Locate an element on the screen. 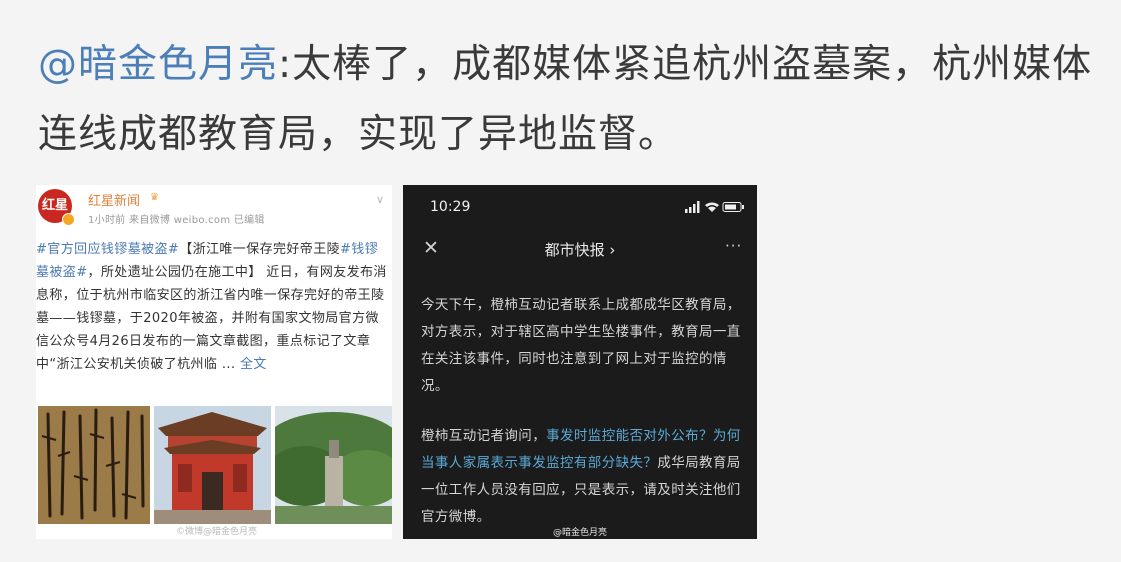 The height and width of the screenshot is (562, 1121). crown-icon: ♛ is located at coordinates (154, 197).